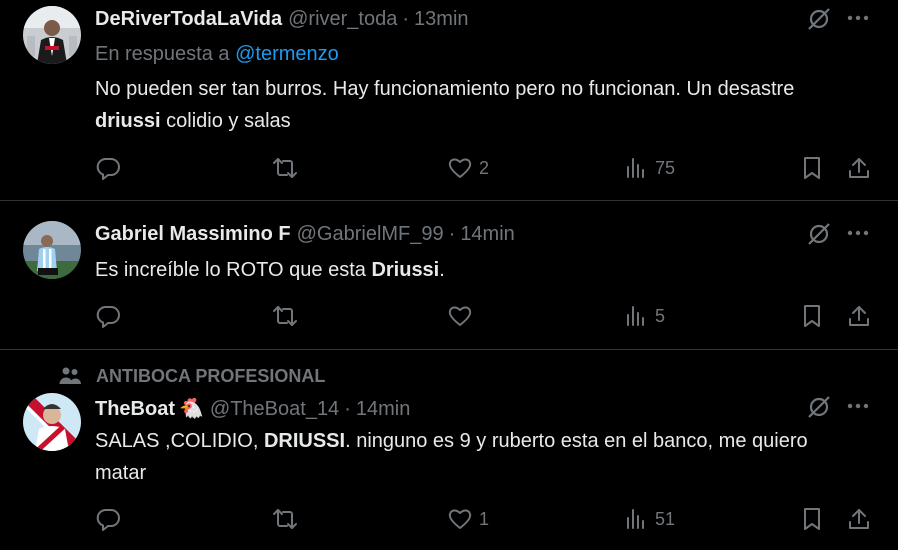  I want to click on like-button: 1, so click(468, 519).